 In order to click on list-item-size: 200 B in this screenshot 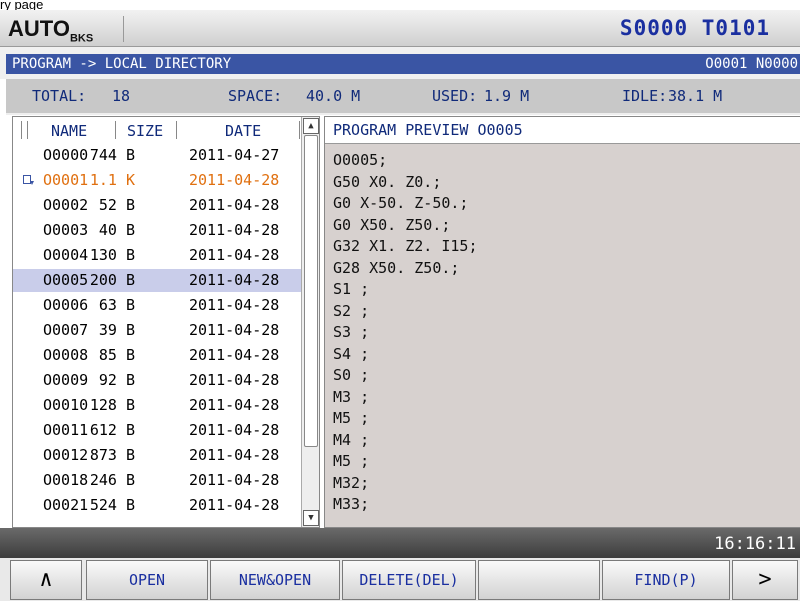, I will do `click(112, 280)`.